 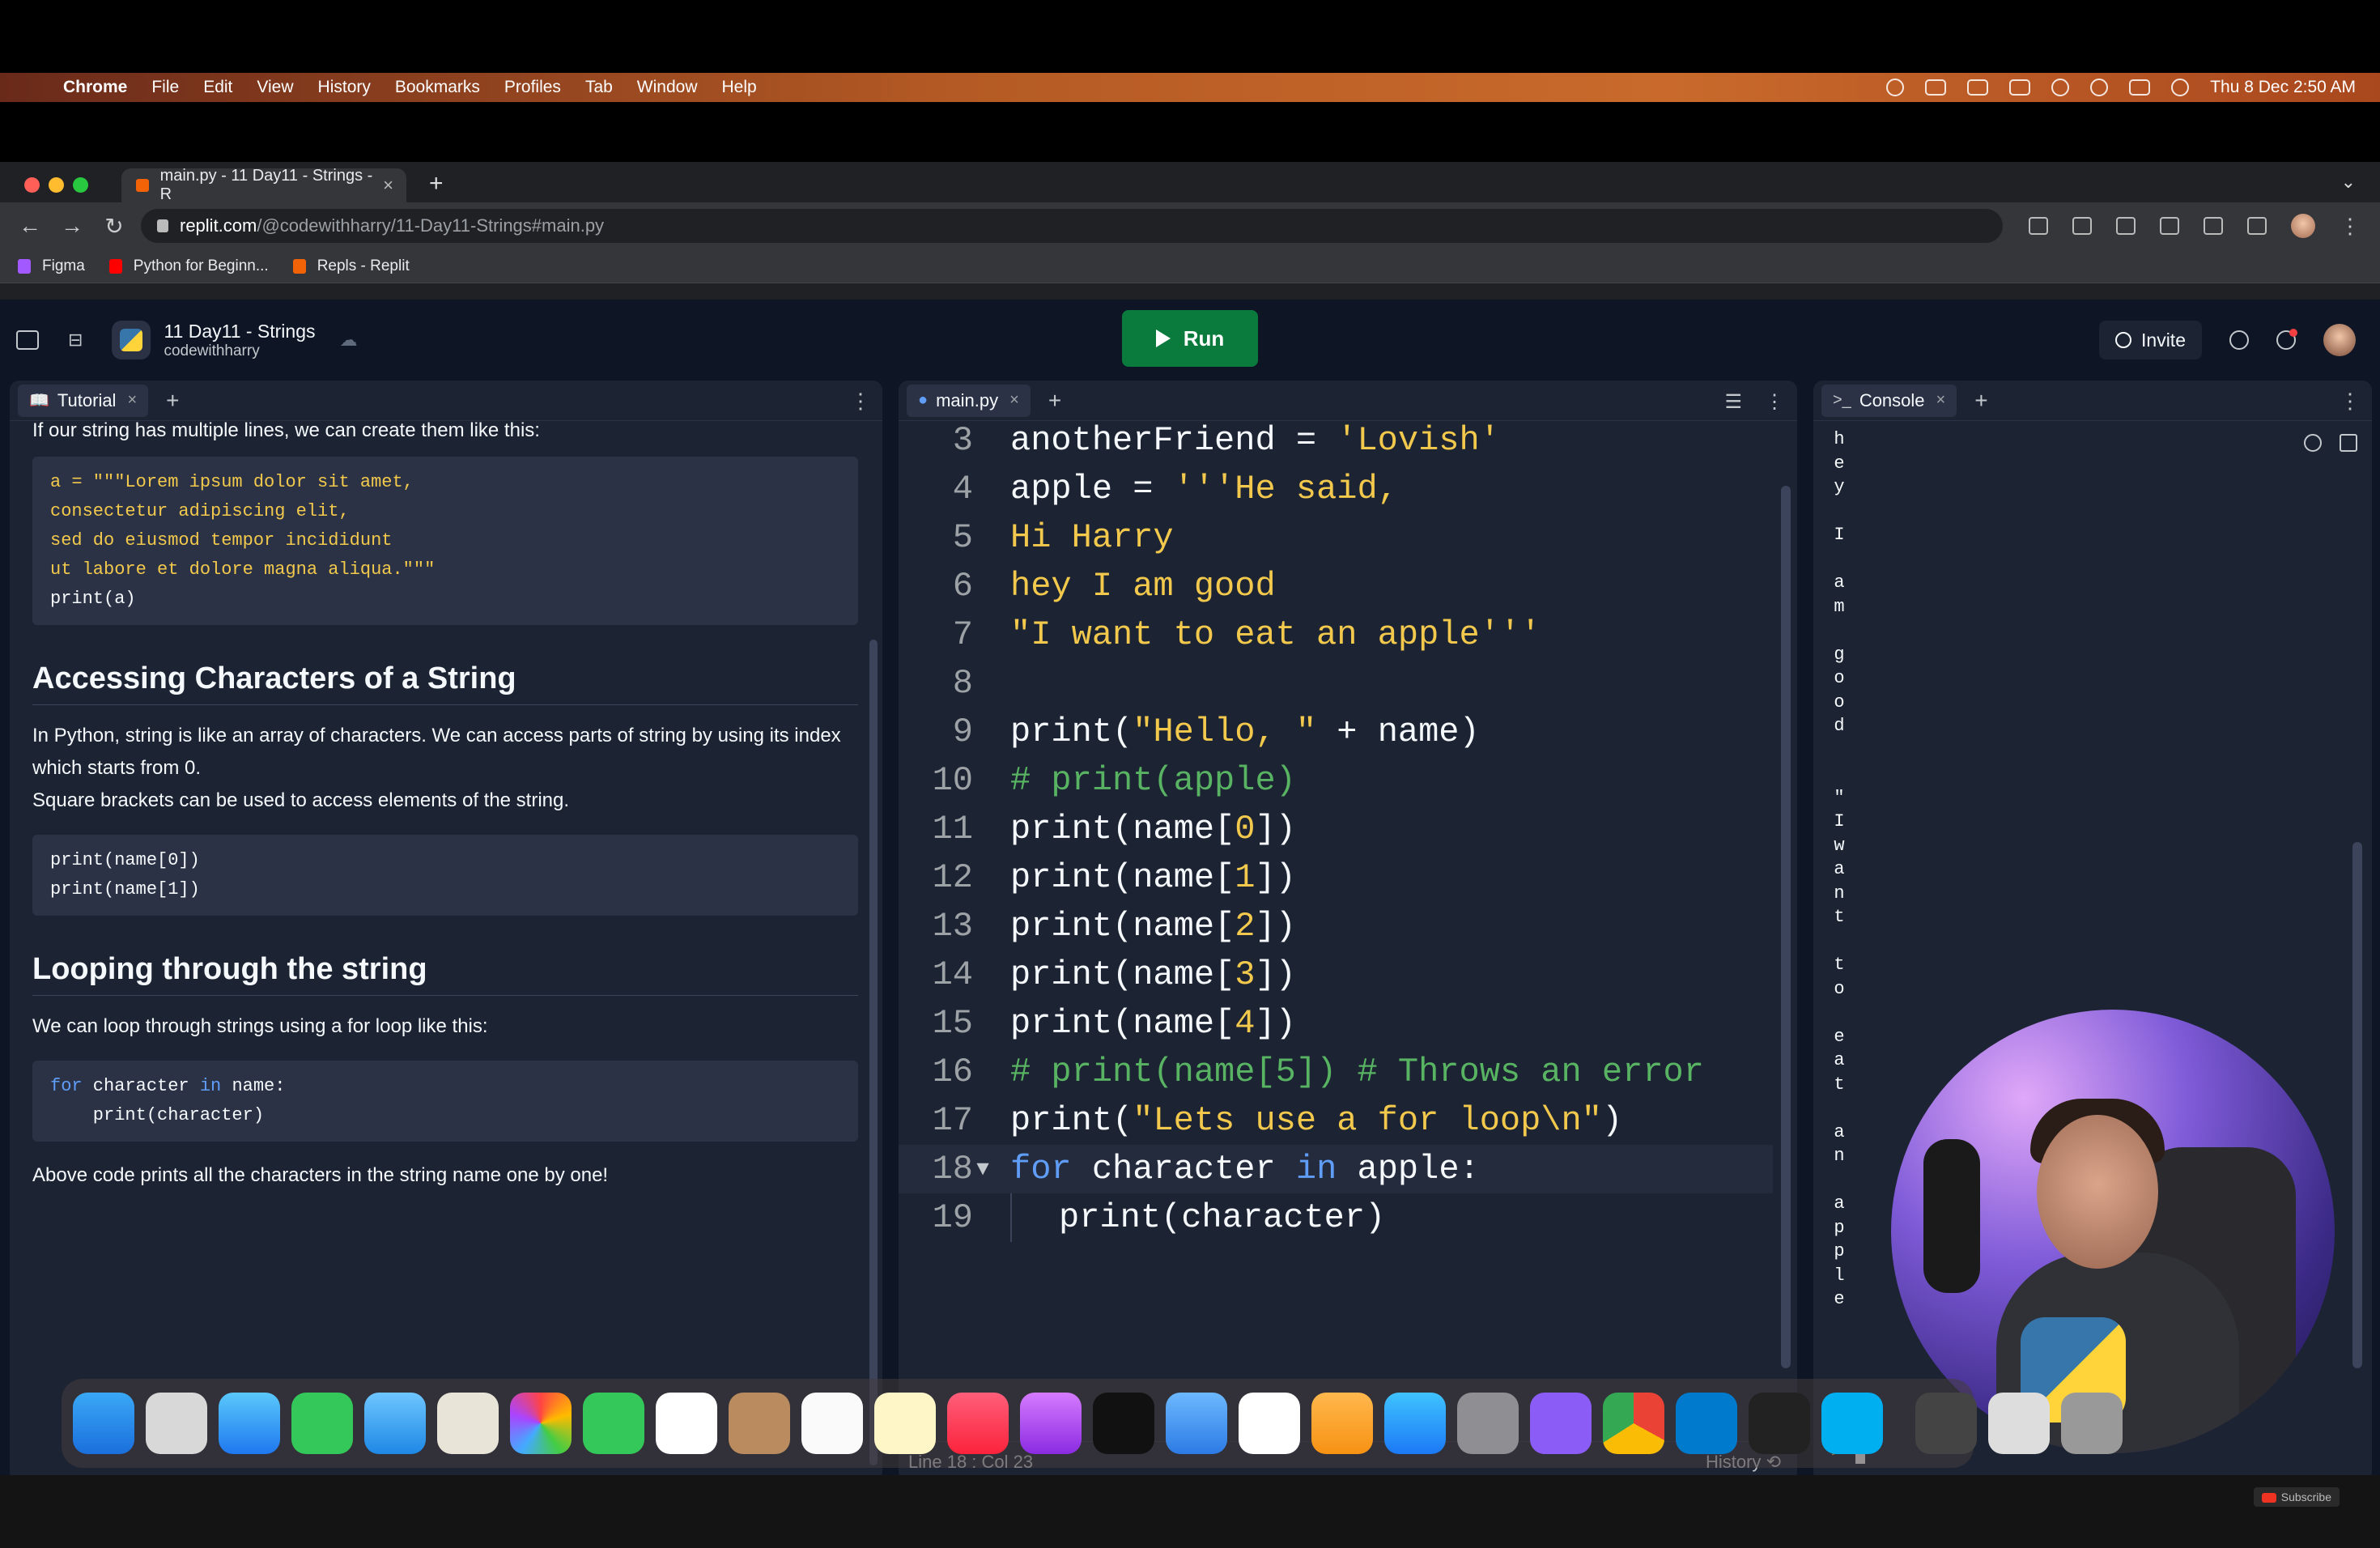 What do you see at coordinates (2039, 226) in the screenshot?
I see `install-app-icon` at bounding box center [2039, 226].